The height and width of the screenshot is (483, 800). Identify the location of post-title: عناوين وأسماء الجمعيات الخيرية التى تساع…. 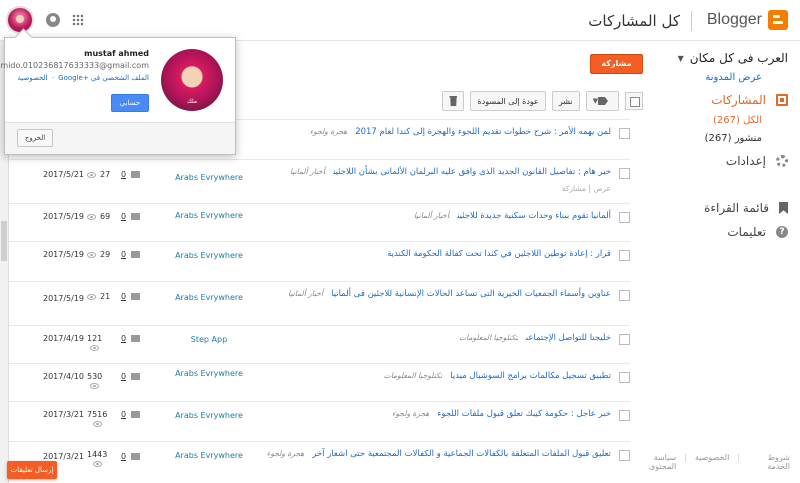
(449, 294).